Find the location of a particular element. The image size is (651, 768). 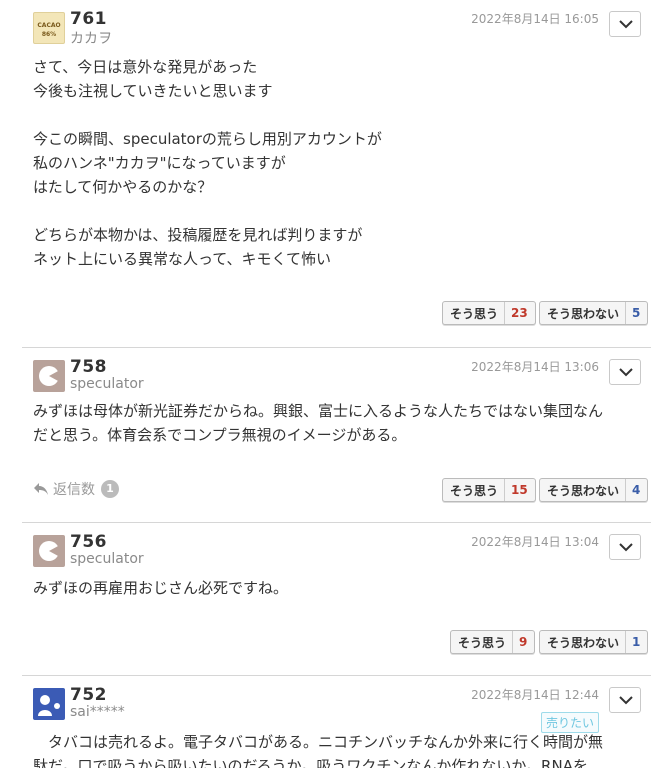

avatar-logo: CACAO 86% is located at coordinates (49, 30).